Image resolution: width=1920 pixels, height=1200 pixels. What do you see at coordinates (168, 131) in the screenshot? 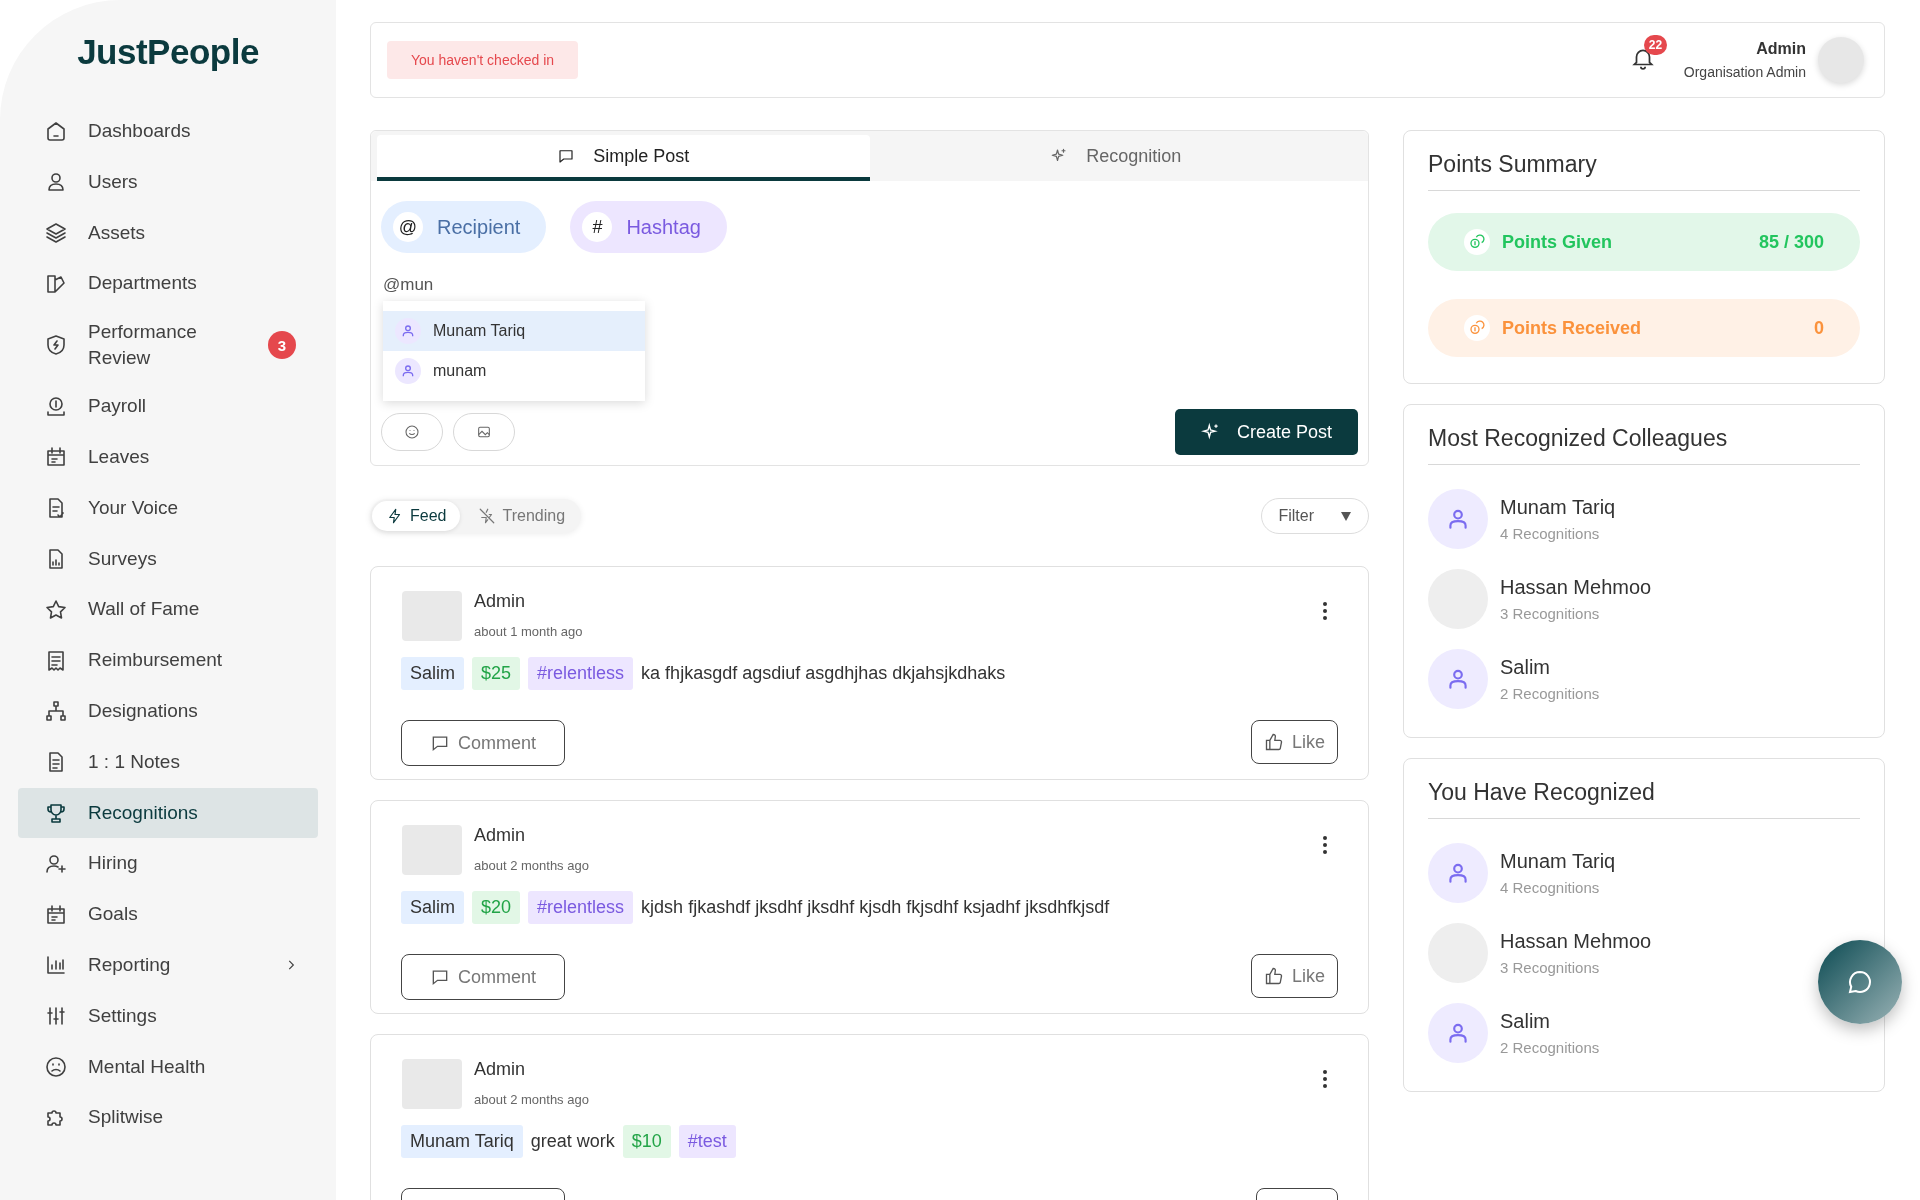
I see `sidebar-item: Dashboards` at bounding box center [168, 131].